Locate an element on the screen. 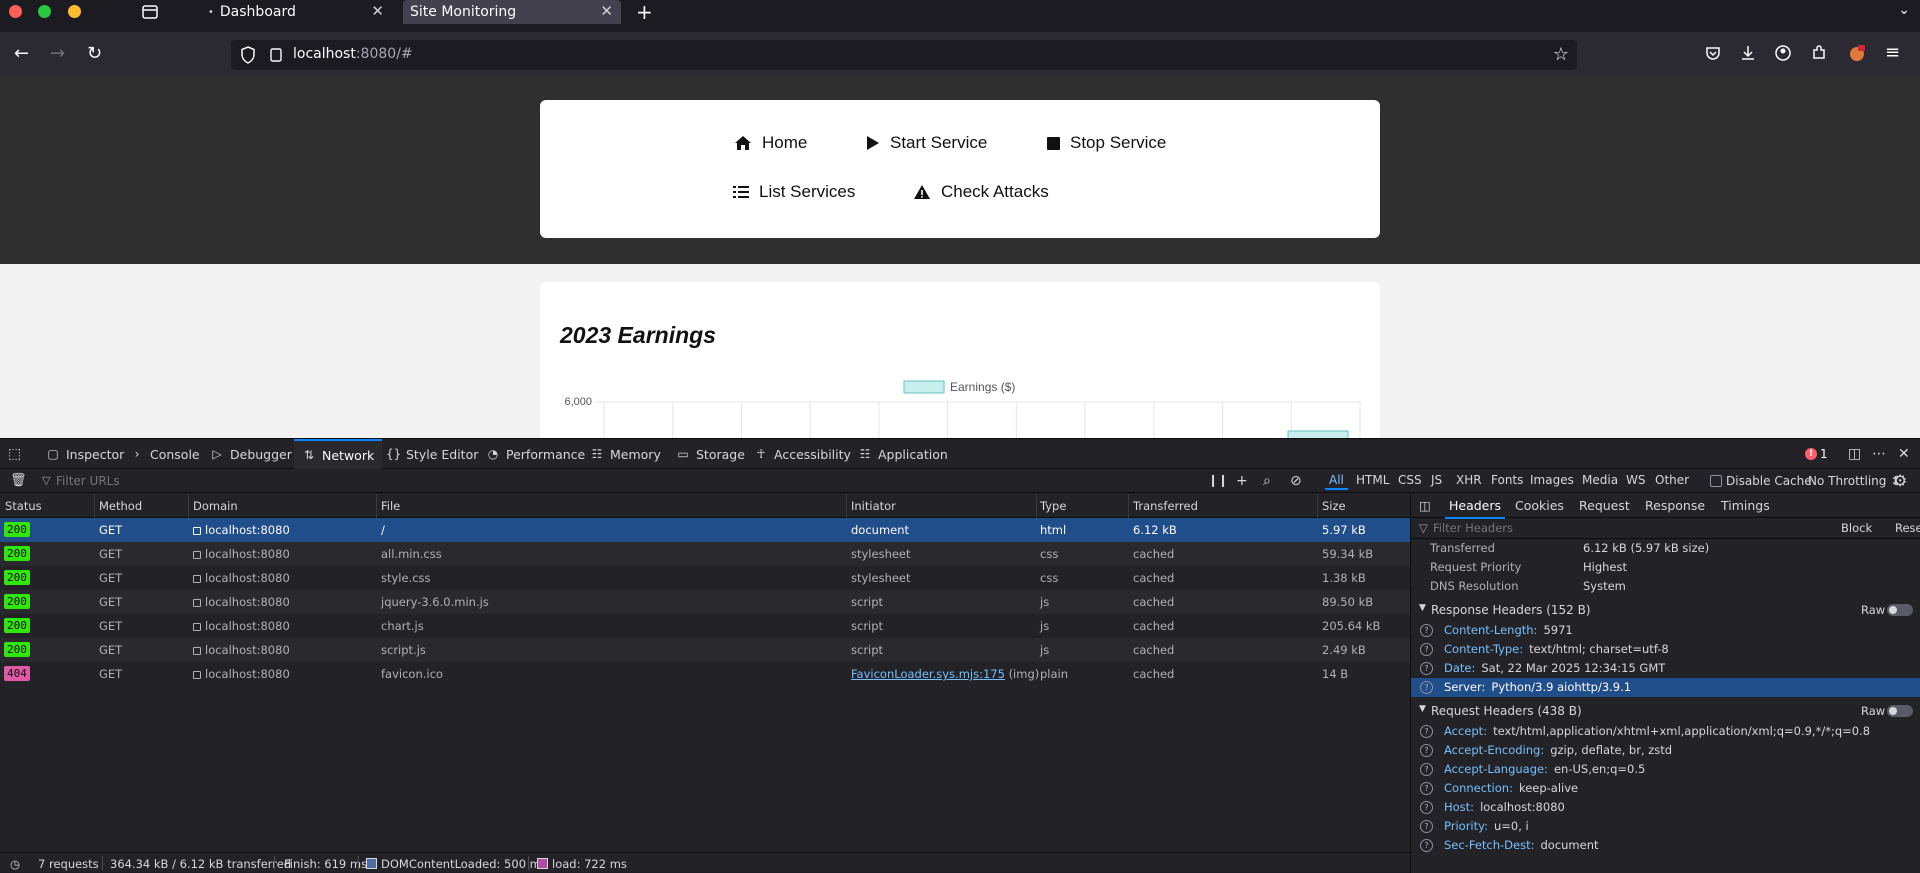 The height and width of the screenshot is (873, 1920). close-window-button is located at coordinates (15, 11).